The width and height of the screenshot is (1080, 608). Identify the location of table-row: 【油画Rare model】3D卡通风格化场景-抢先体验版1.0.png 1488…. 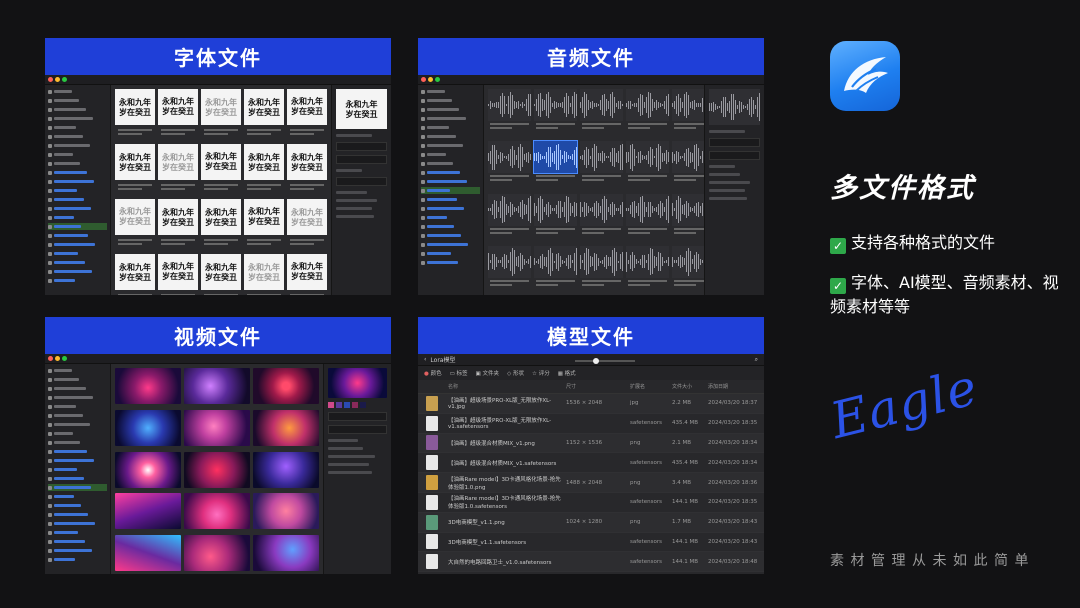
(591, 483).